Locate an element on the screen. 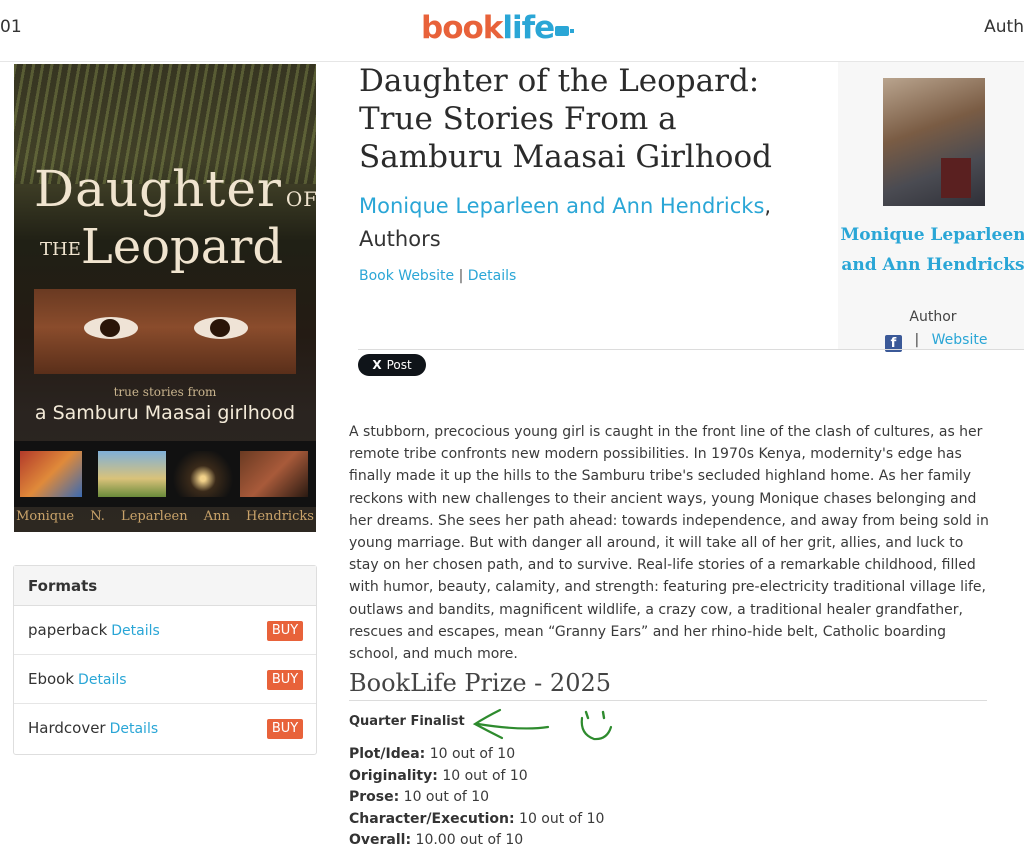 The width and height of the screenshot is (1024, 858). score-row: Prose: 10 out of 10 is located at coordinates (476, 798).